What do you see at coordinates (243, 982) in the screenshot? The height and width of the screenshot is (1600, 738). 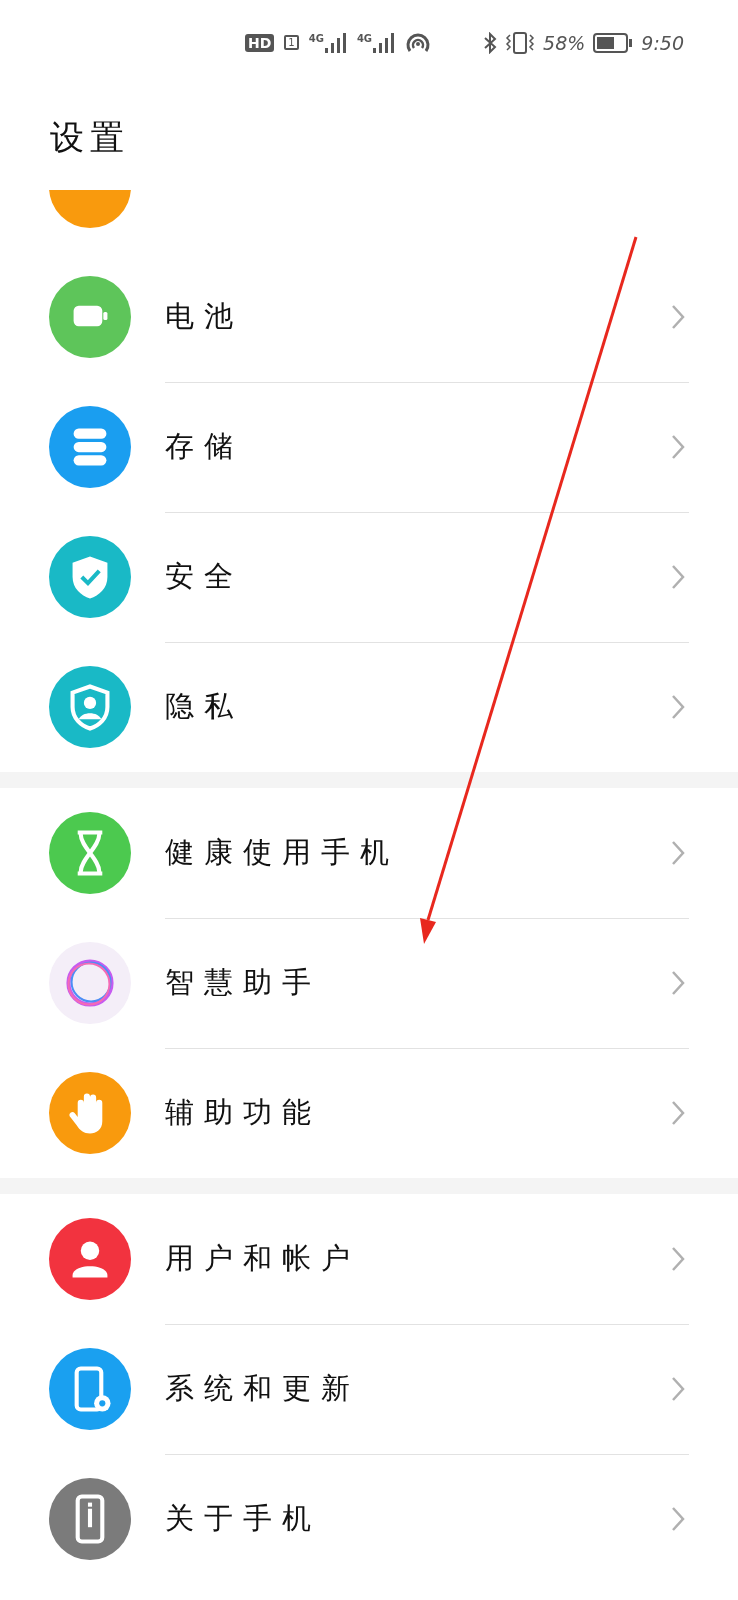 I see `settings-item: 智慧助手` at bounding box center [243, 982].